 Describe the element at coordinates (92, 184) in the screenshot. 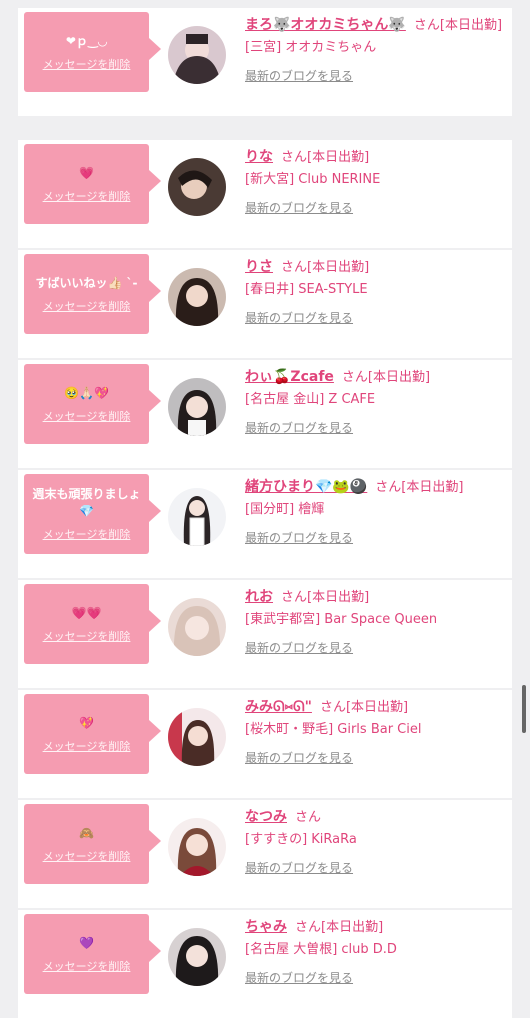

I see `message-bubble: 💗 メッセージを削除` at that location.